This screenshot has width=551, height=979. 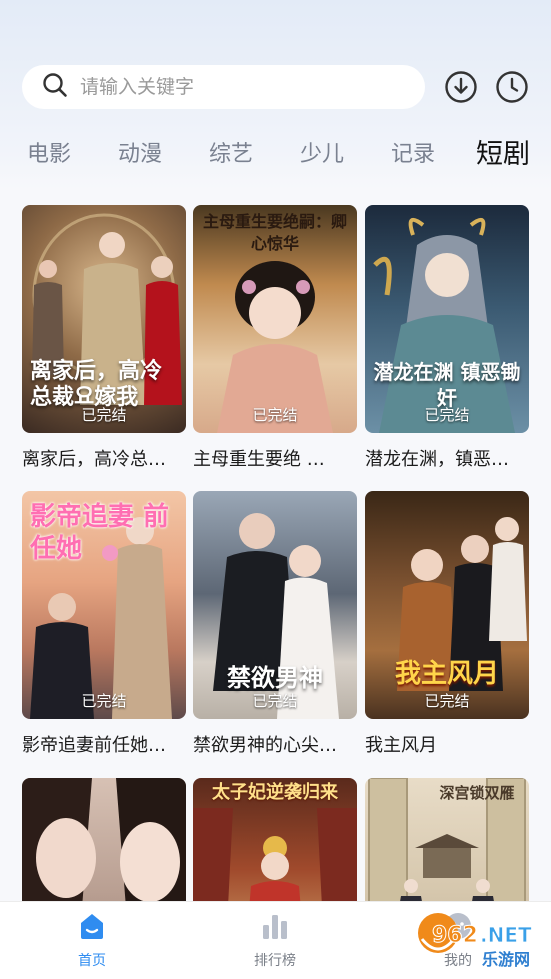 I want to click on ranking-icon, so click(x=275, y=928).